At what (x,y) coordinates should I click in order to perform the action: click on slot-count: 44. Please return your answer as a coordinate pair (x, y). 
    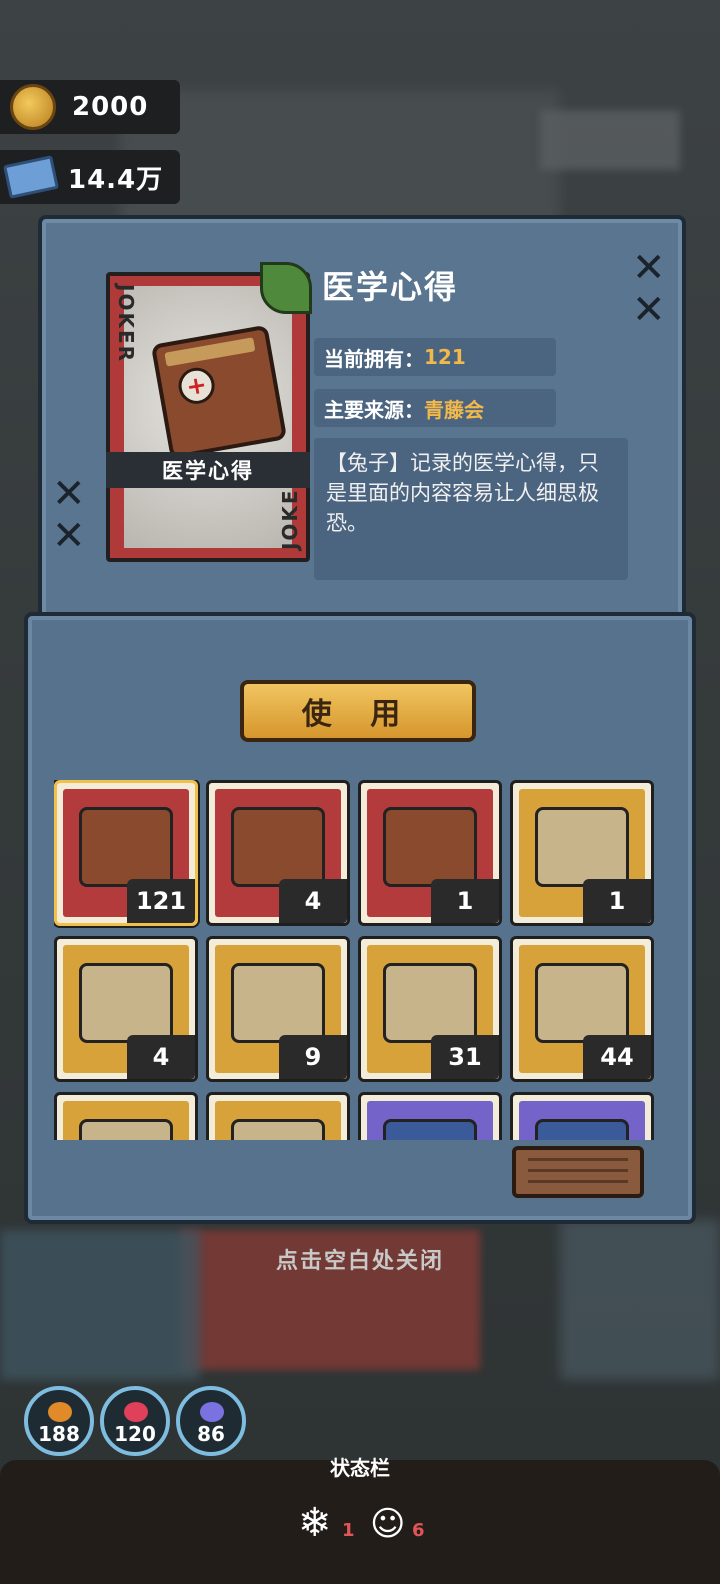
    Looking at the image, I should click on (617, 1057).